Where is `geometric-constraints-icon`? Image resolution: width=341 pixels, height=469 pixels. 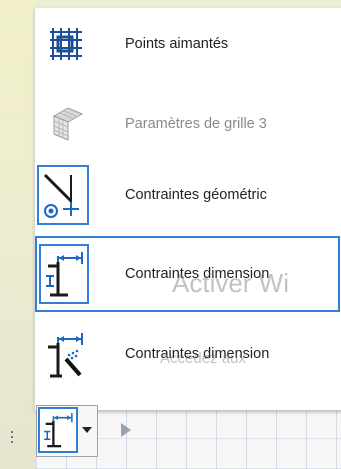 geometric-constraints-icon is located at coordinates (63, 195).